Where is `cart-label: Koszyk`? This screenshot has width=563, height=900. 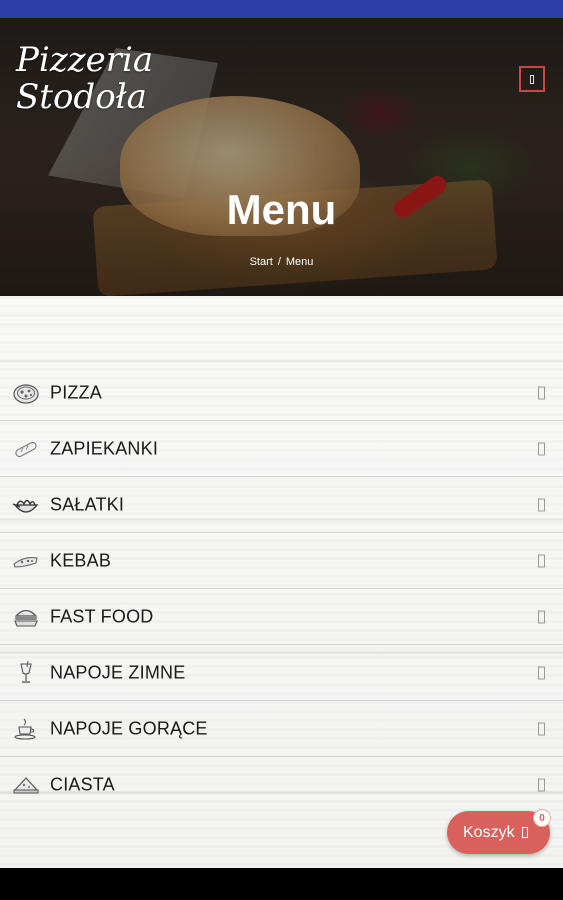
cart-label: Koszyk is located at coordinates (489, 832).